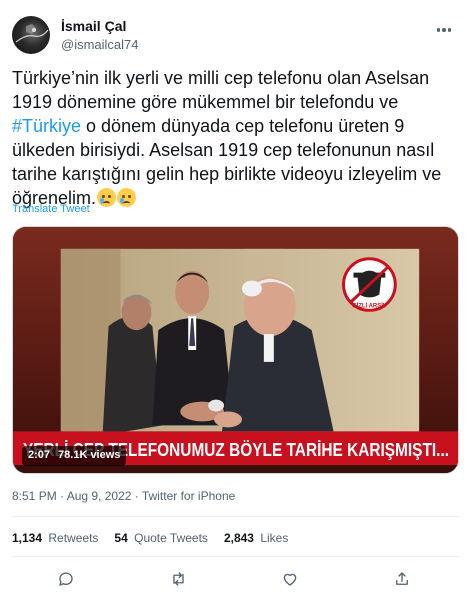  I want to click on like-icon, so click(290, 579).